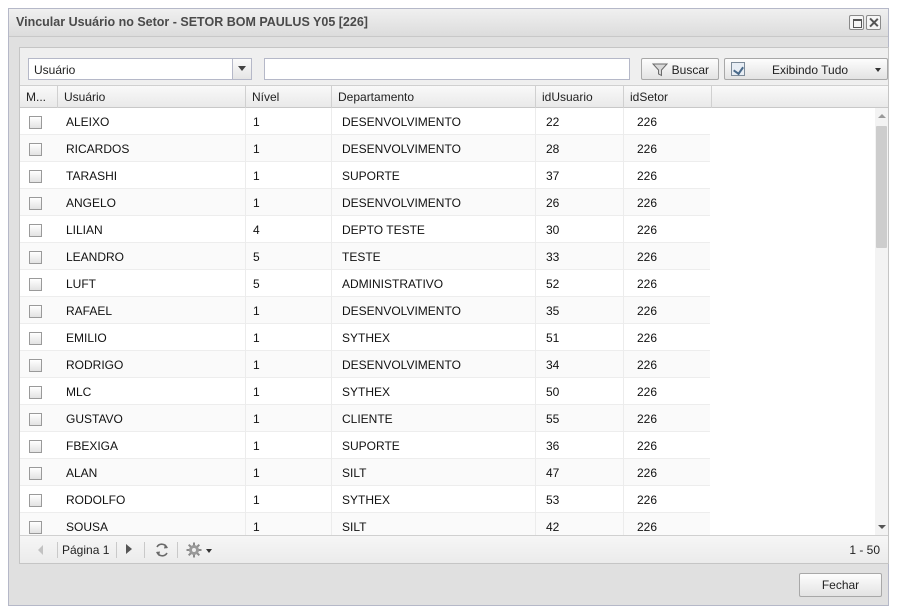 The height and width of the screenshot is (615, 899). What do you see at coordinates (585, 337) in the screenshot?
I see `cell-idusuario: 51` at bounding box center [585, 337].